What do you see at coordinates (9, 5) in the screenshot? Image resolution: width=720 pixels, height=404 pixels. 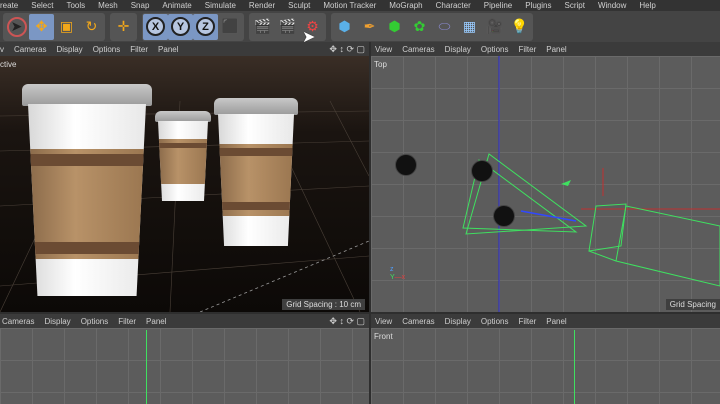 I see `menu-create: reate` at bounding box center [9, 5].